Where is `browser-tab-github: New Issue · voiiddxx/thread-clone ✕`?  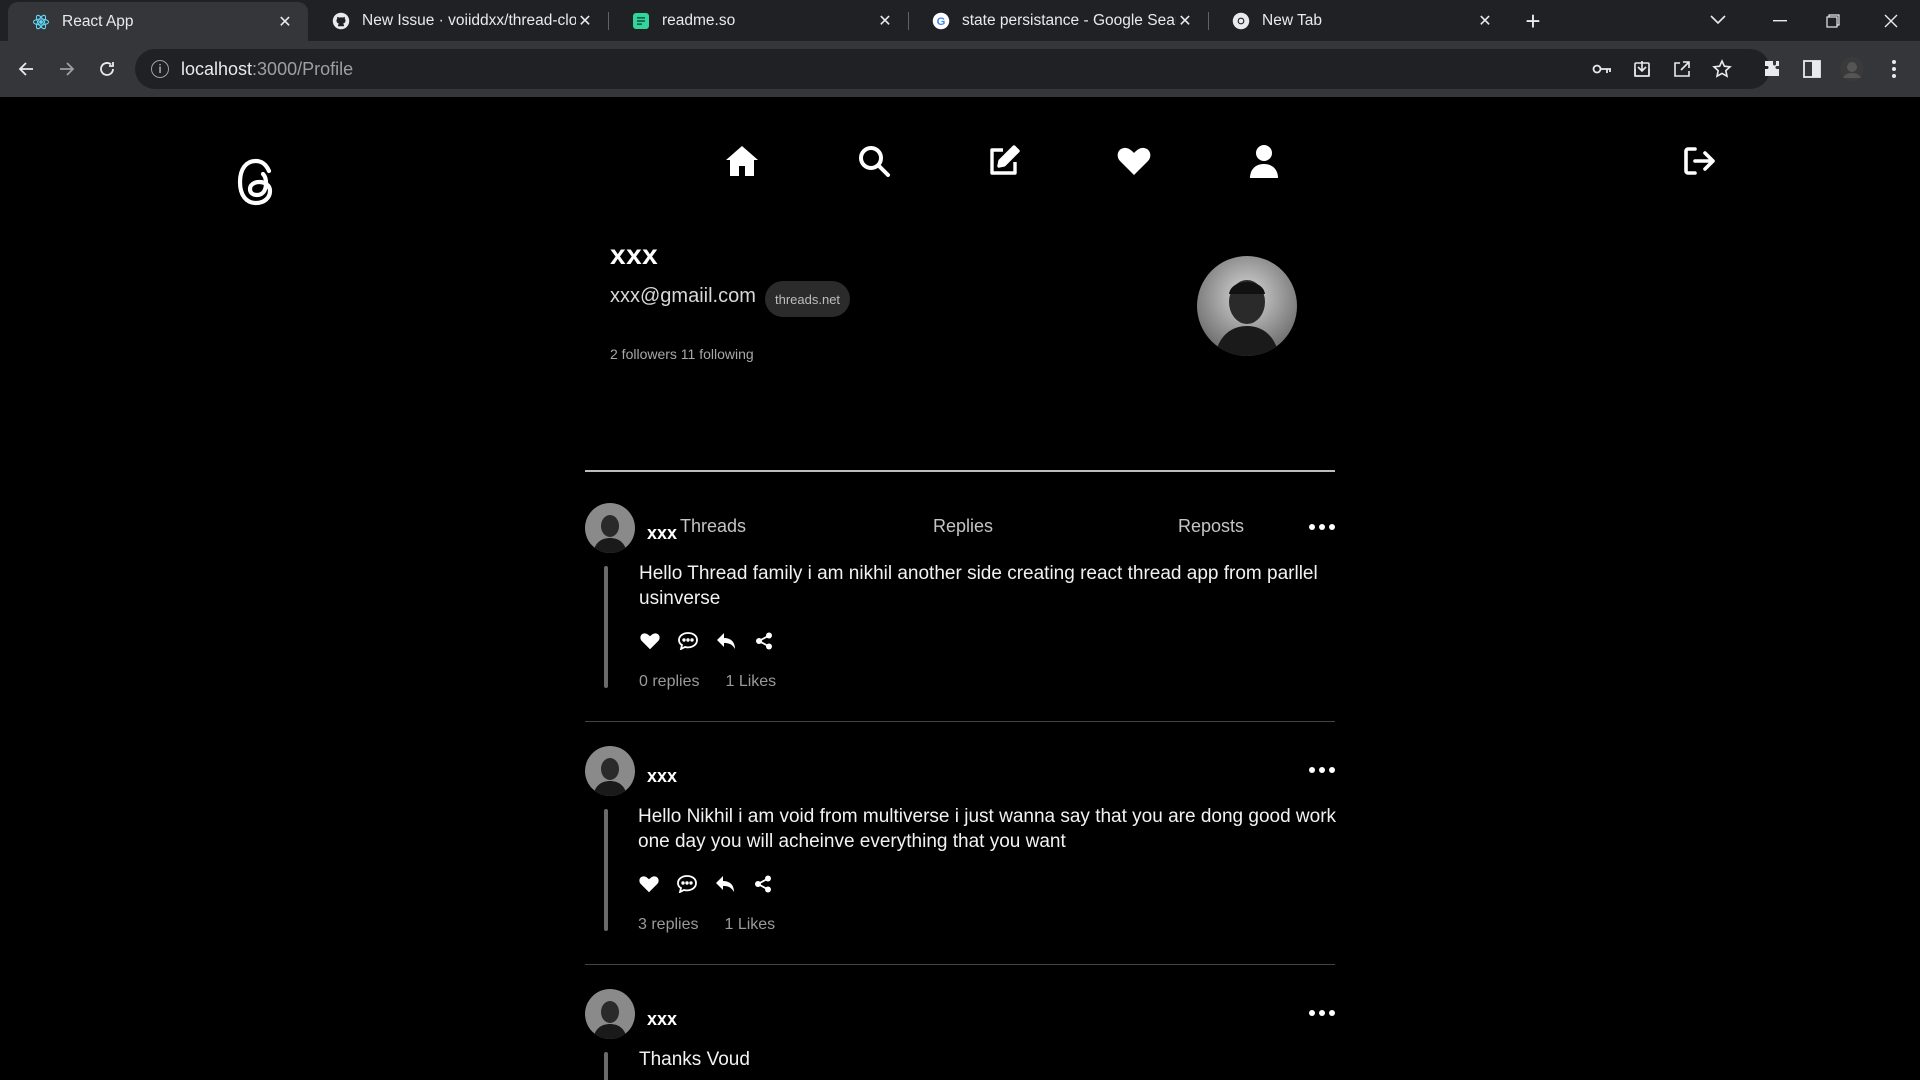
browser-tab-github: New Issue · voiiddxx/thread-clone ✕ is located at coordinates (458, 20).